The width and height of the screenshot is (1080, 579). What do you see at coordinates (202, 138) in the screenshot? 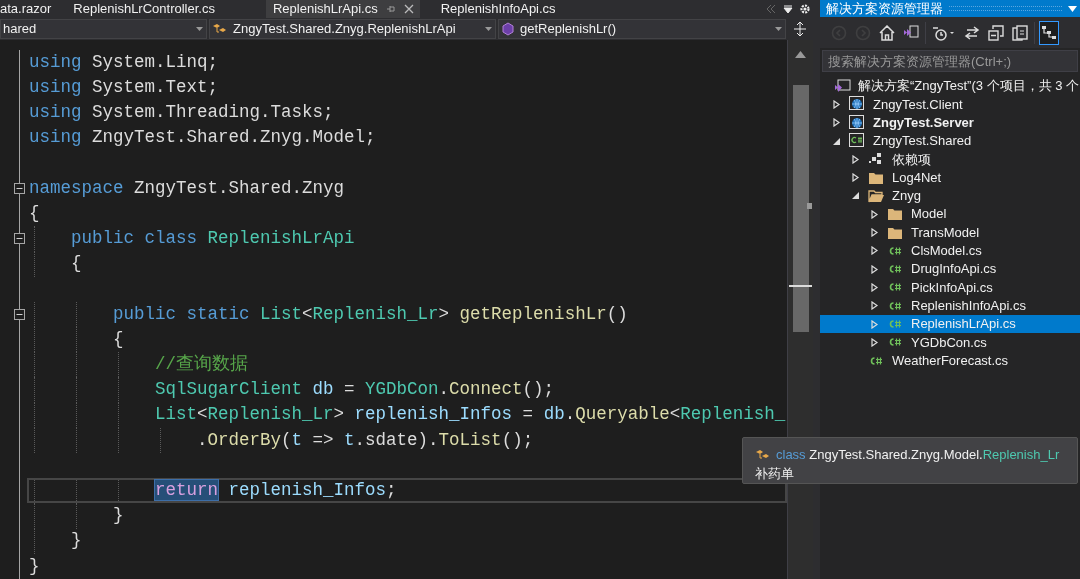
I see `code-line: using ZngyTest.Shared.Znyg.Model;` at bounding box center [202, 138].